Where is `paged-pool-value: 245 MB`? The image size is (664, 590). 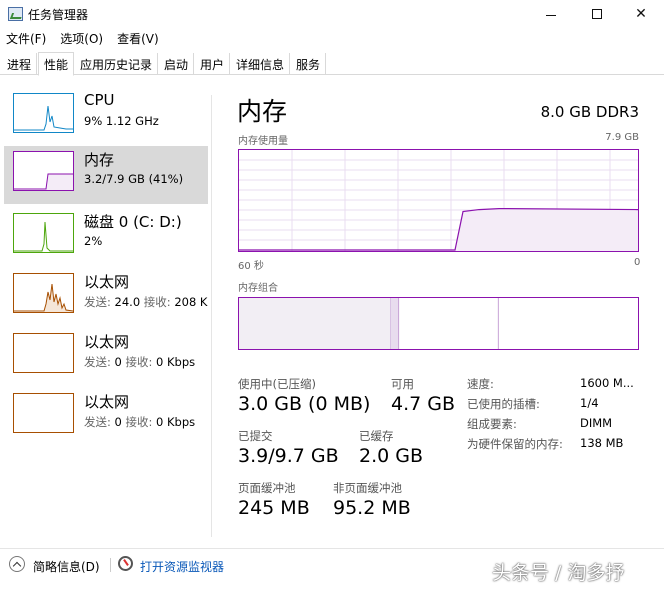
paged-pool-value: 245 MB is located at coordinates (274, 508).